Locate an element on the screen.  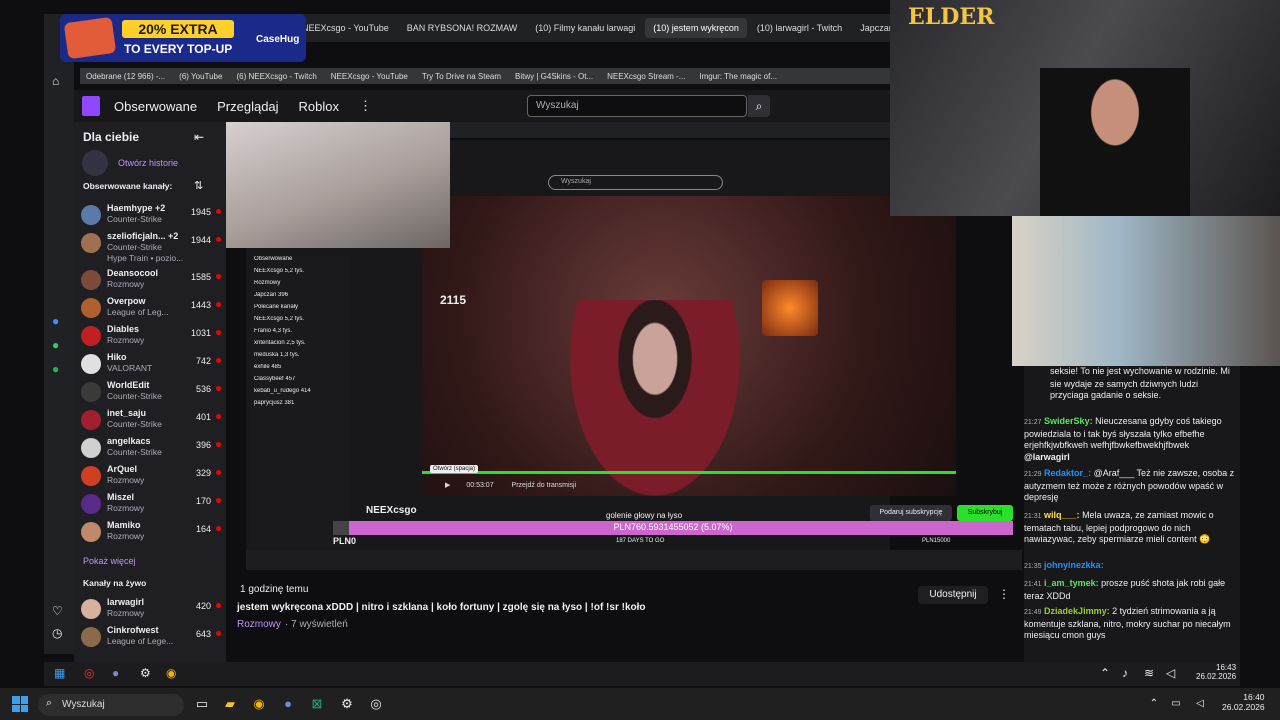
more-menu-icon: ⋮ is located at coordinates (365, 106).